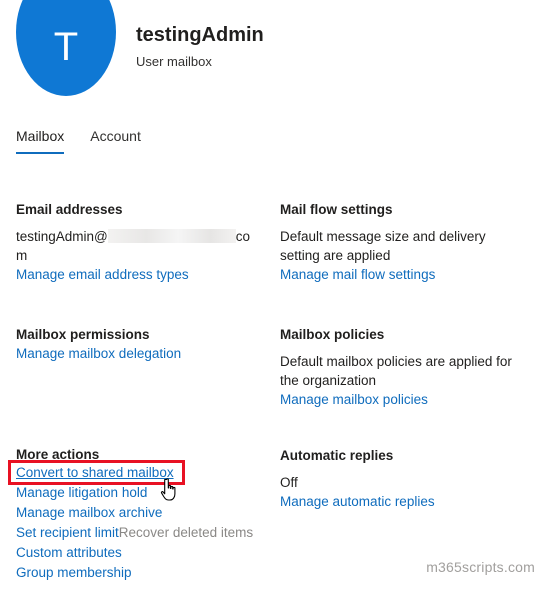  What do you see at coordinates (168, 489) in the screenshot?
I see `hand-cursor-icon` at bounding box center [168, 489].